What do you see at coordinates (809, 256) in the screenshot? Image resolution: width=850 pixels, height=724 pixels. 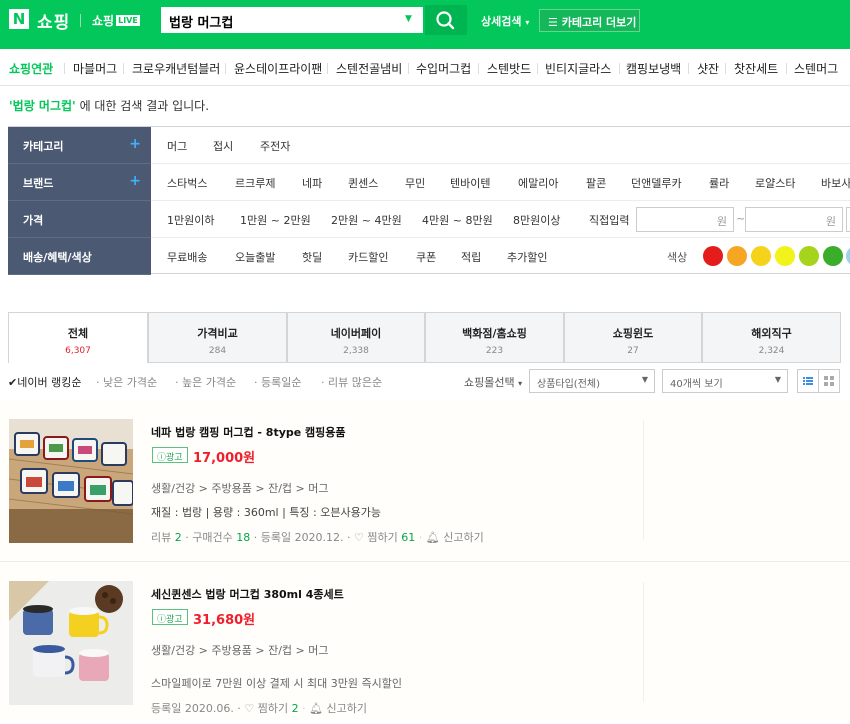 I see `color-swatch-lime` at bounding box center [809, 256].